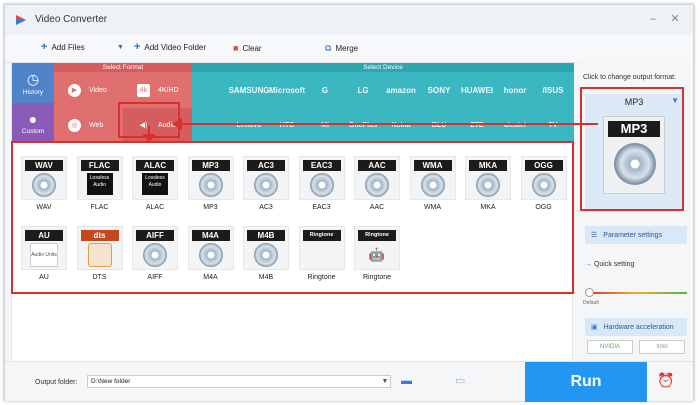 The height and width of the screenshot is (405, 700). I want to click on hardware-acceleration-button: ▣ Hardware acceleration, so click(636, 327).